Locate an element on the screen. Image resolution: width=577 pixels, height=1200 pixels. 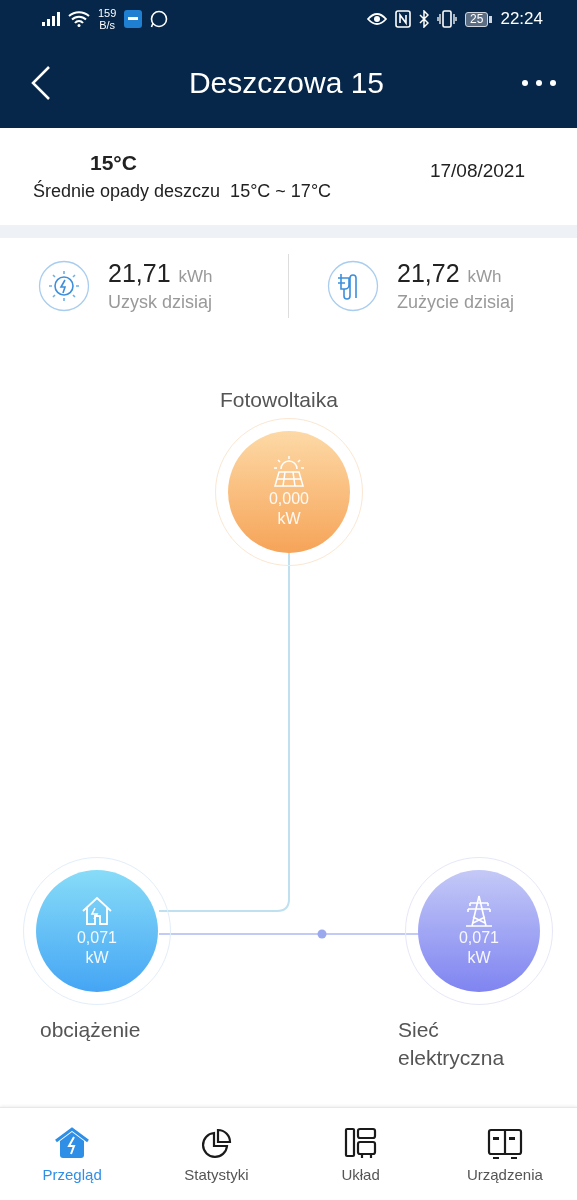
clock: 22:24 is located at coordinates (521, 19).